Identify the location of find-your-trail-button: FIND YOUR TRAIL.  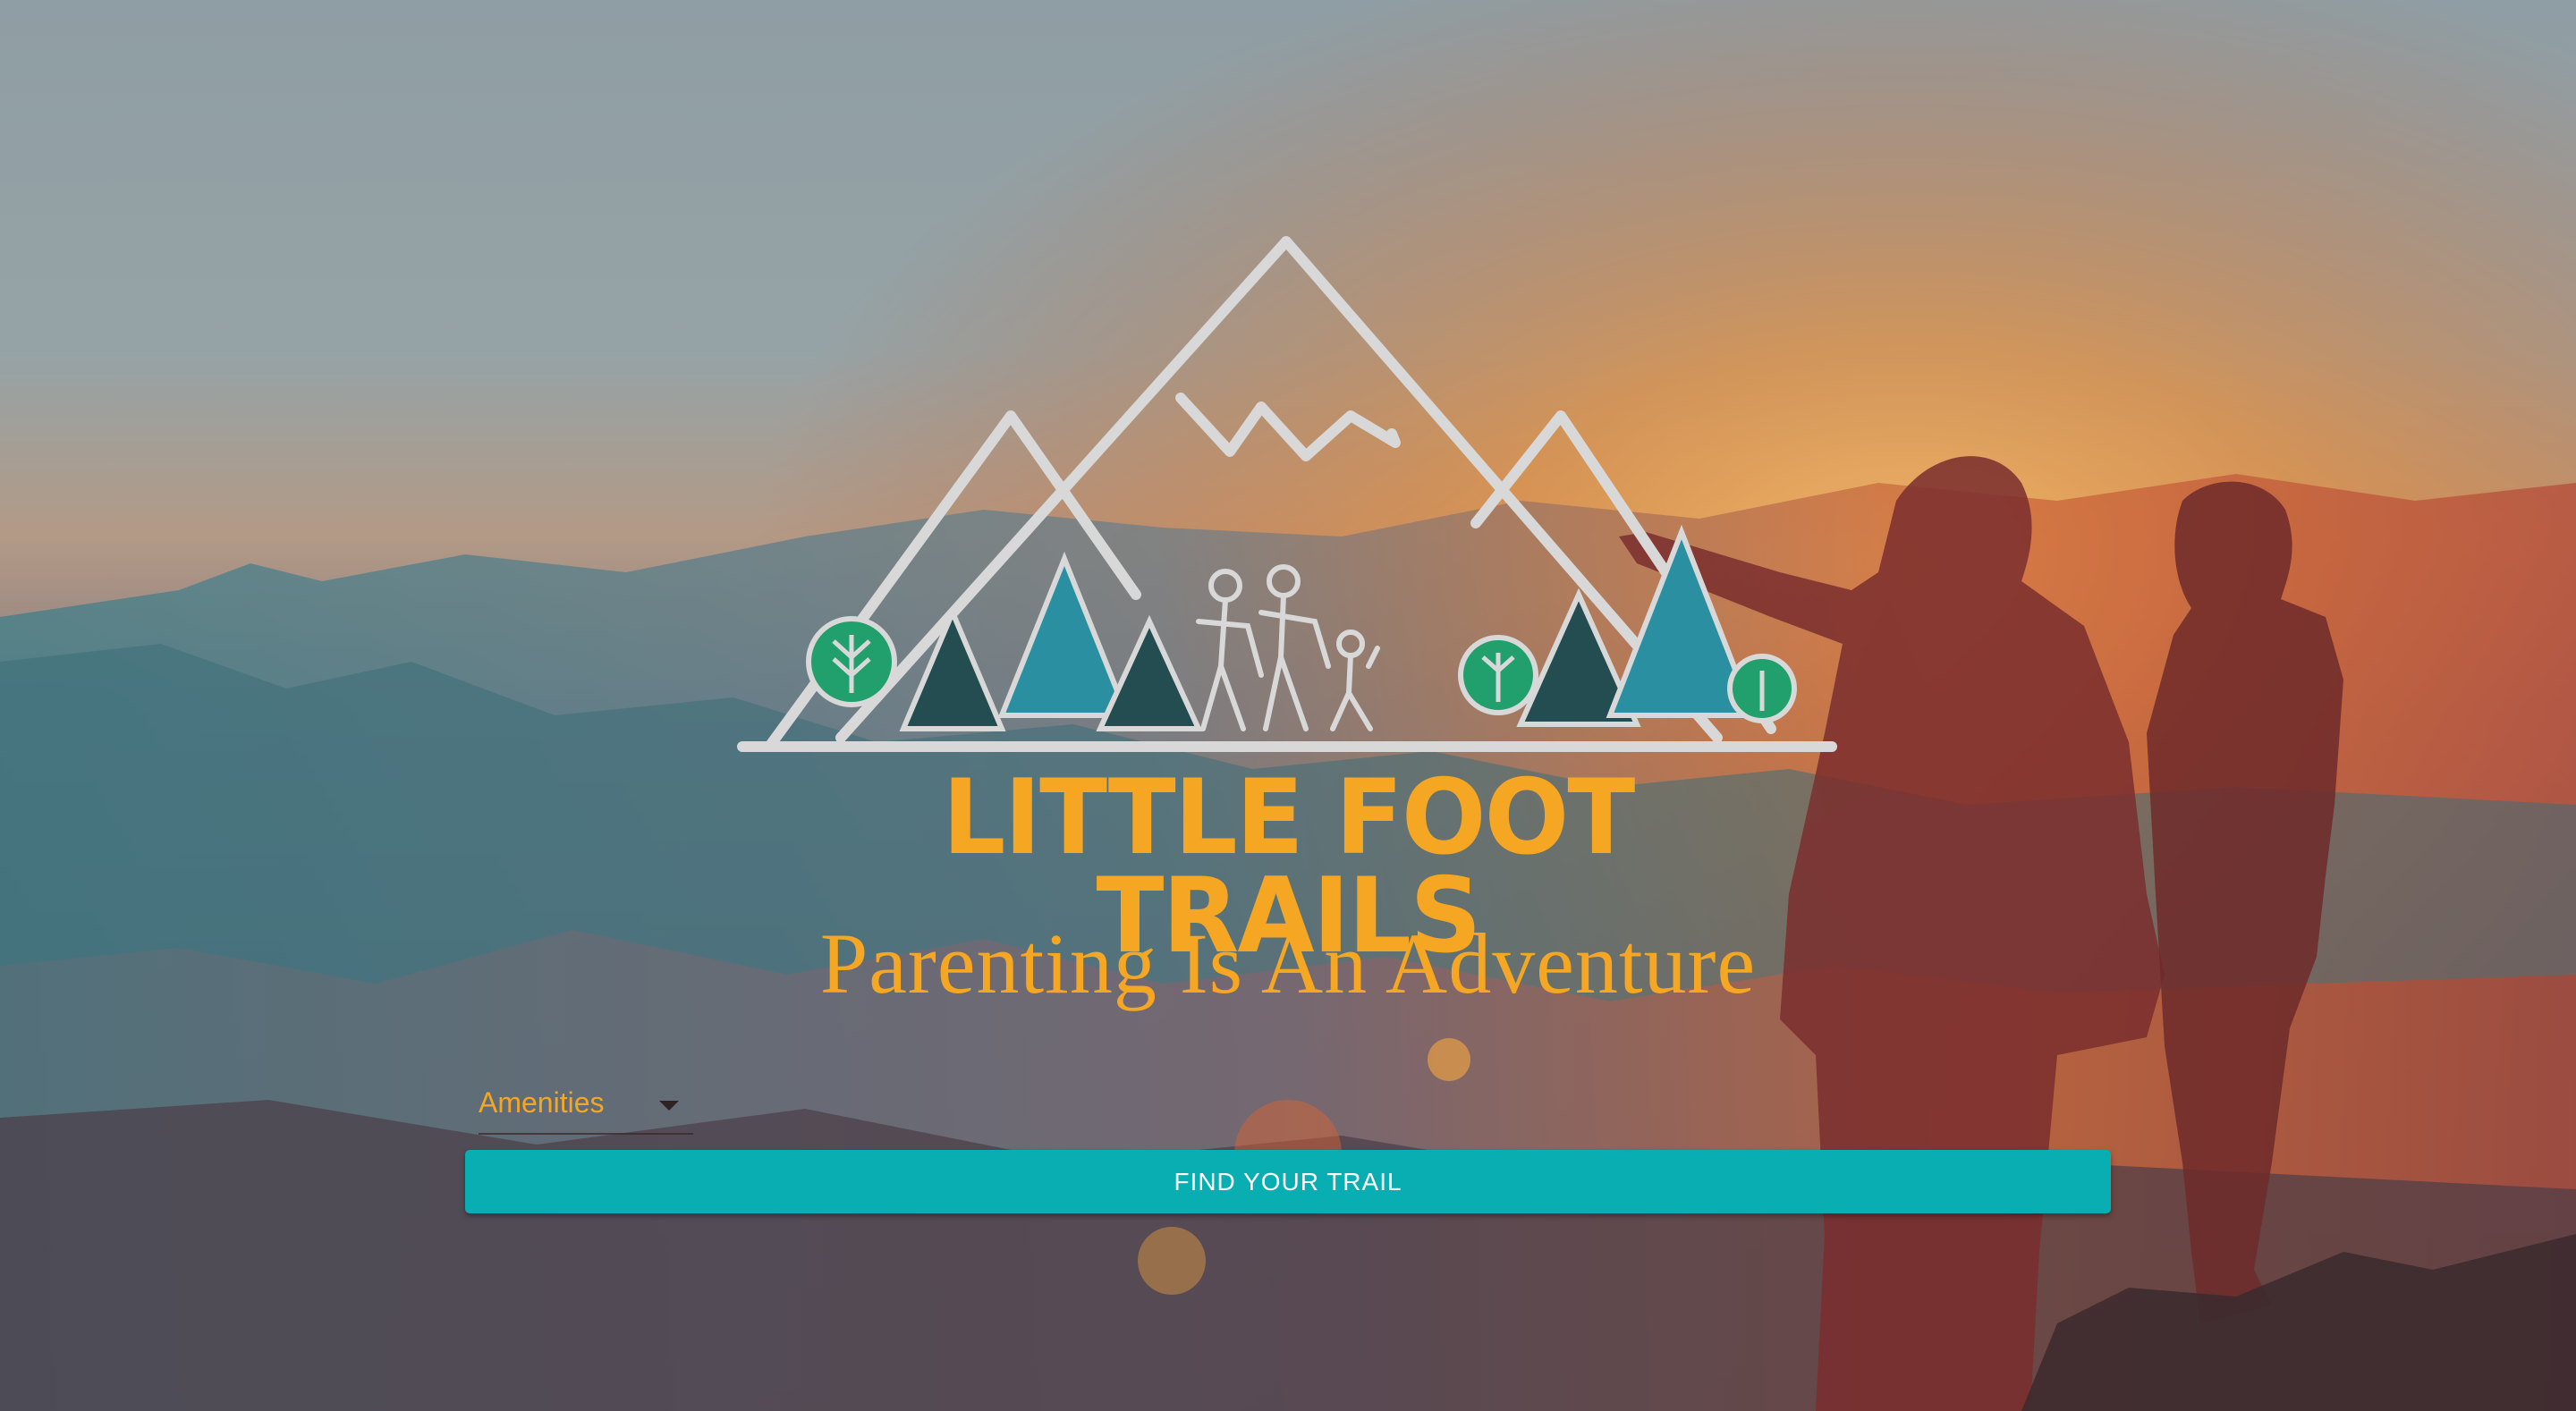
(1288, 1182).